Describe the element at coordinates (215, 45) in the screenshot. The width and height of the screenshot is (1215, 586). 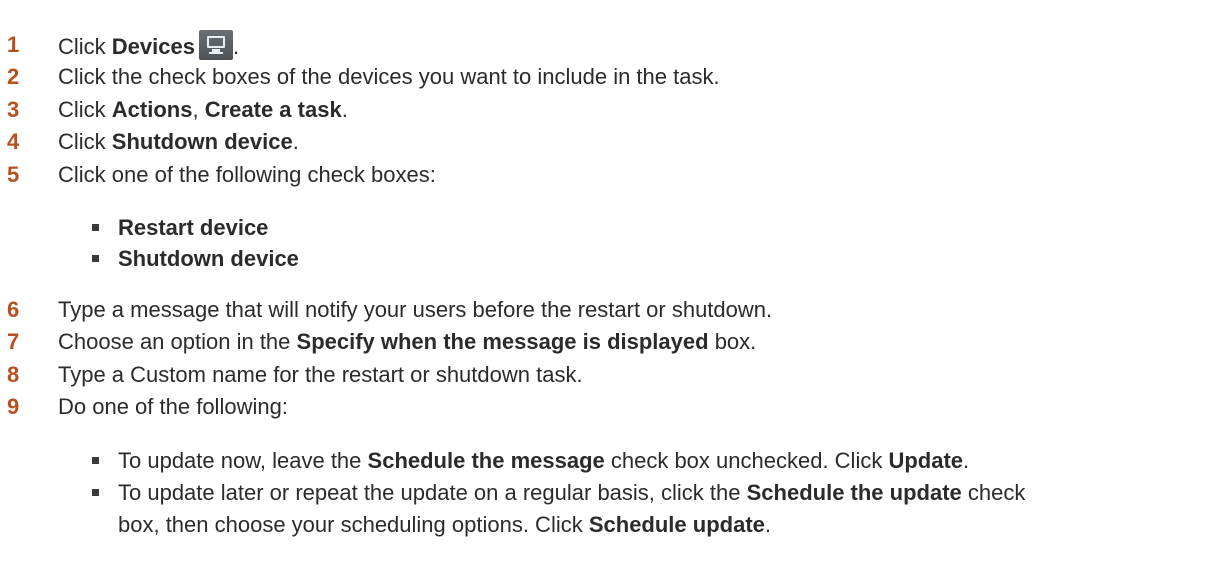
I see `monitor-icon` at that location.